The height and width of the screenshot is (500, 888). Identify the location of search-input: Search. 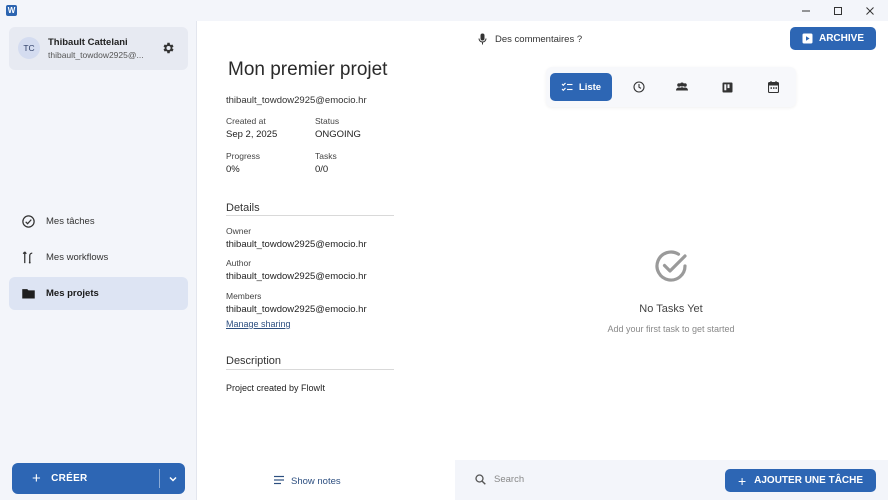
(499, 479).